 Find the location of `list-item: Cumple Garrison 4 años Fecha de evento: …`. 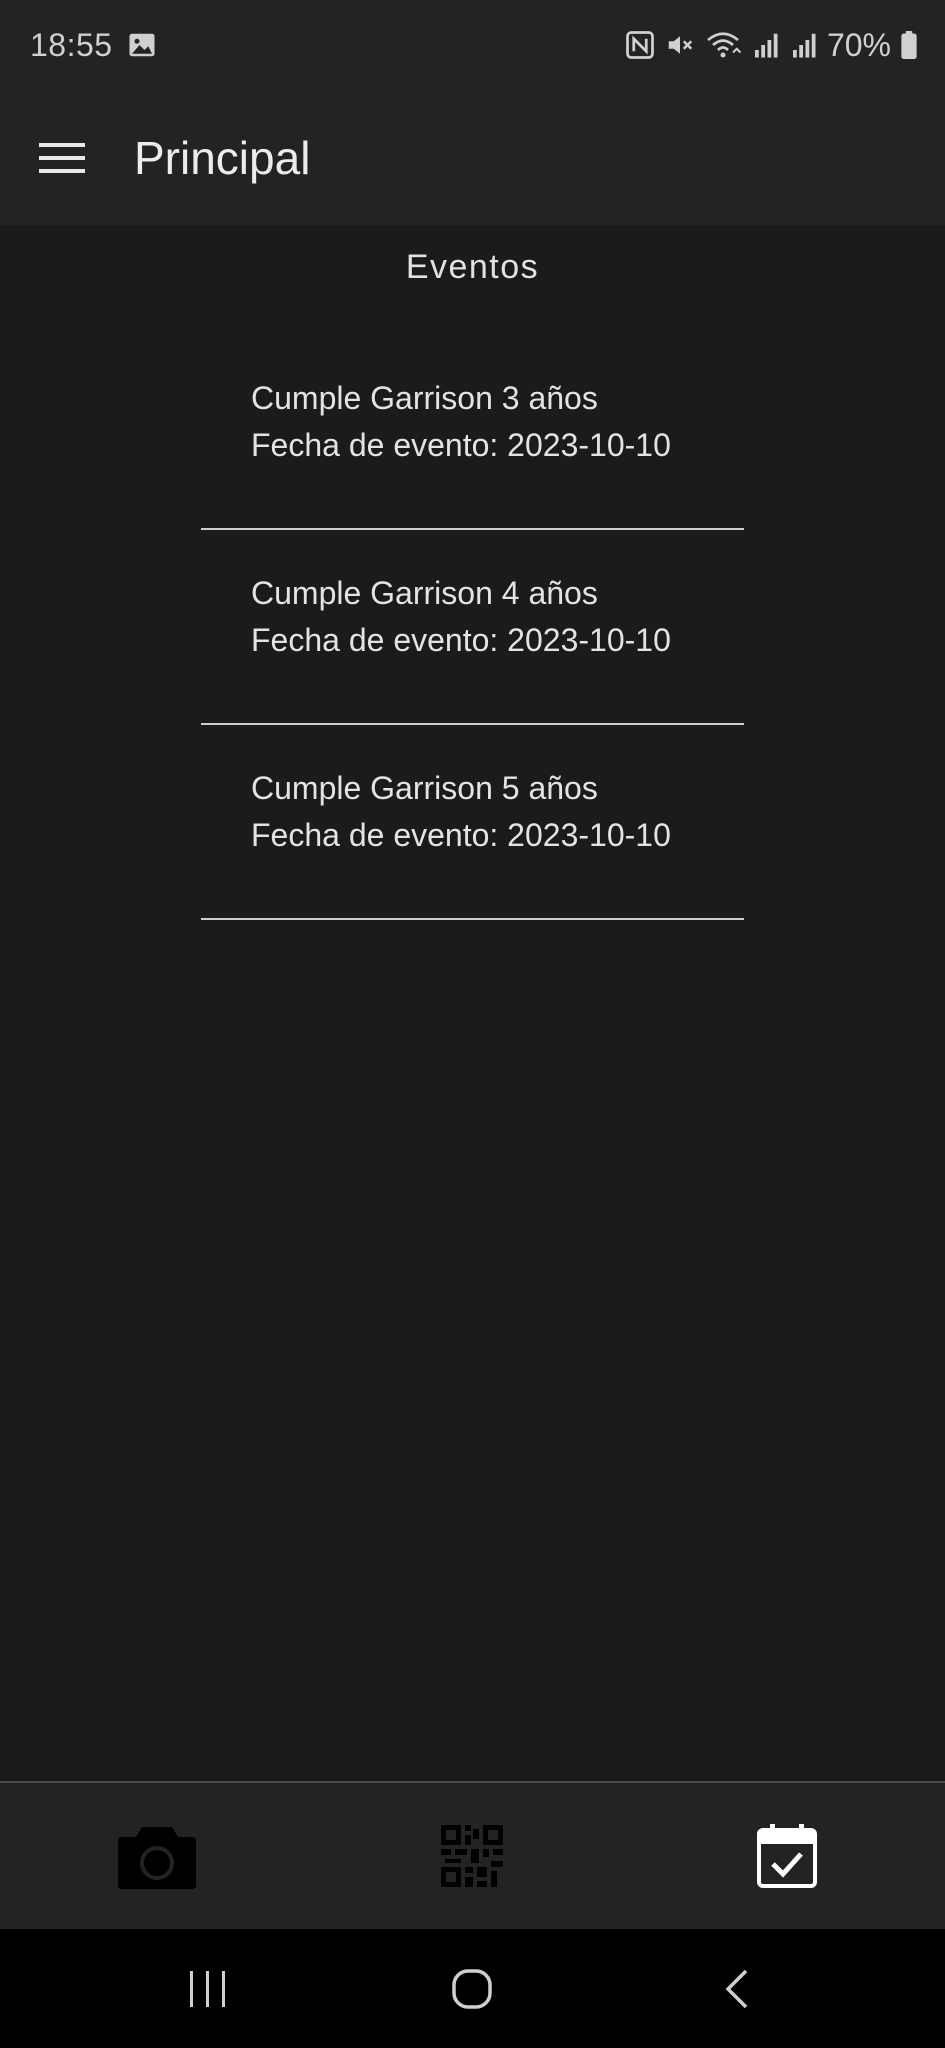

list-item: Cumple Garrison 4 años Fecha de evento: … is located at coordinates (472, 627).